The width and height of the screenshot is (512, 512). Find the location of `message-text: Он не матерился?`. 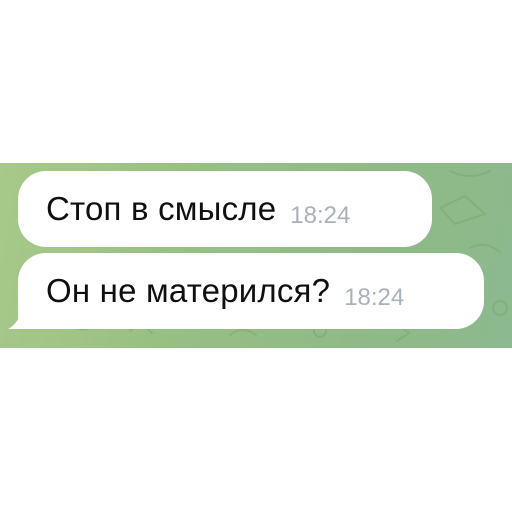

message-text: Он не матерился? is located at coordinates (188, 290).